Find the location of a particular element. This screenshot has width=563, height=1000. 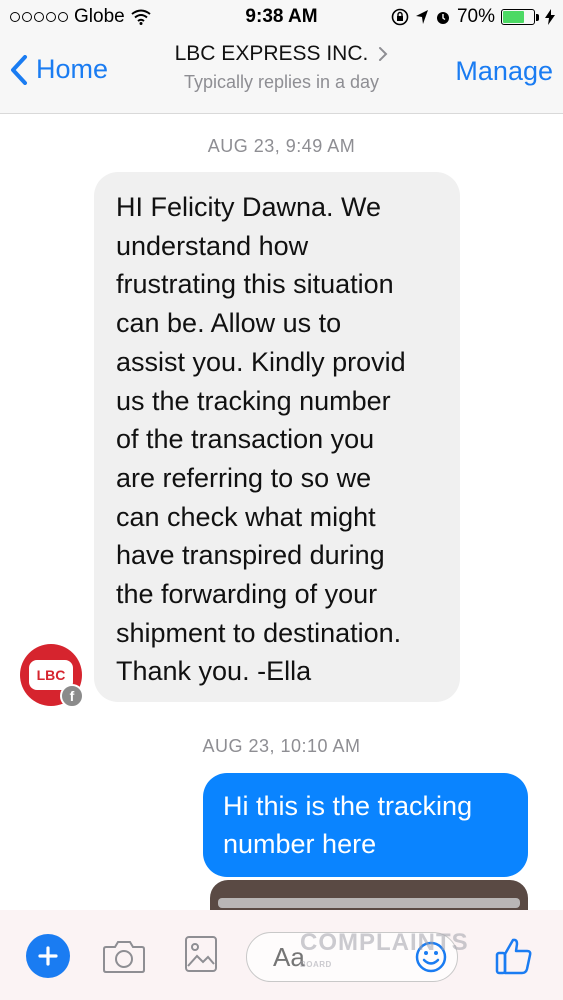

battery-icon is located at coordinates (518, 17).